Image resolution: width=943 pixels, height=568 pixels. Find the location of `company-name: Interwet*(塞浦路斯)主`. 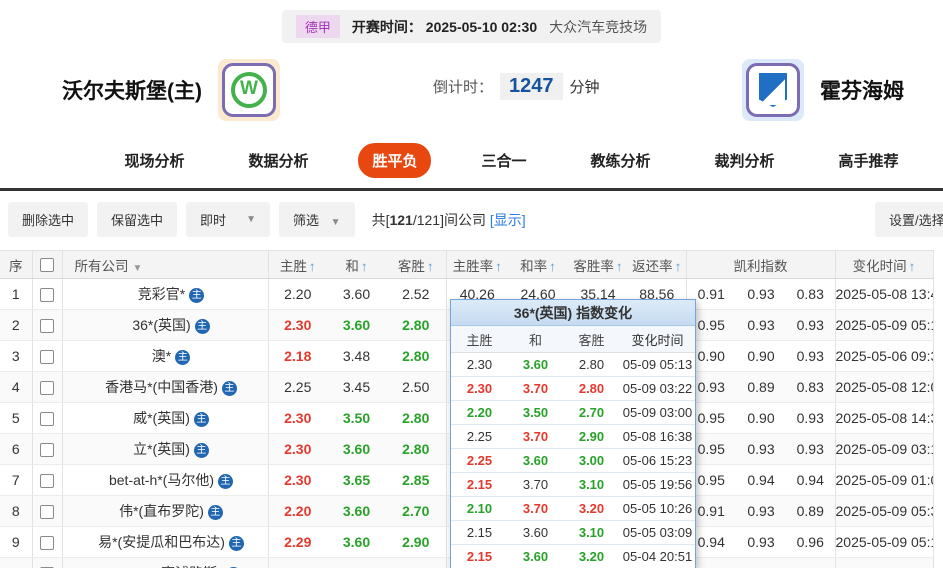

company-name: Interwet*(塞浦路斯)主 is located at coordinates (164, 562).